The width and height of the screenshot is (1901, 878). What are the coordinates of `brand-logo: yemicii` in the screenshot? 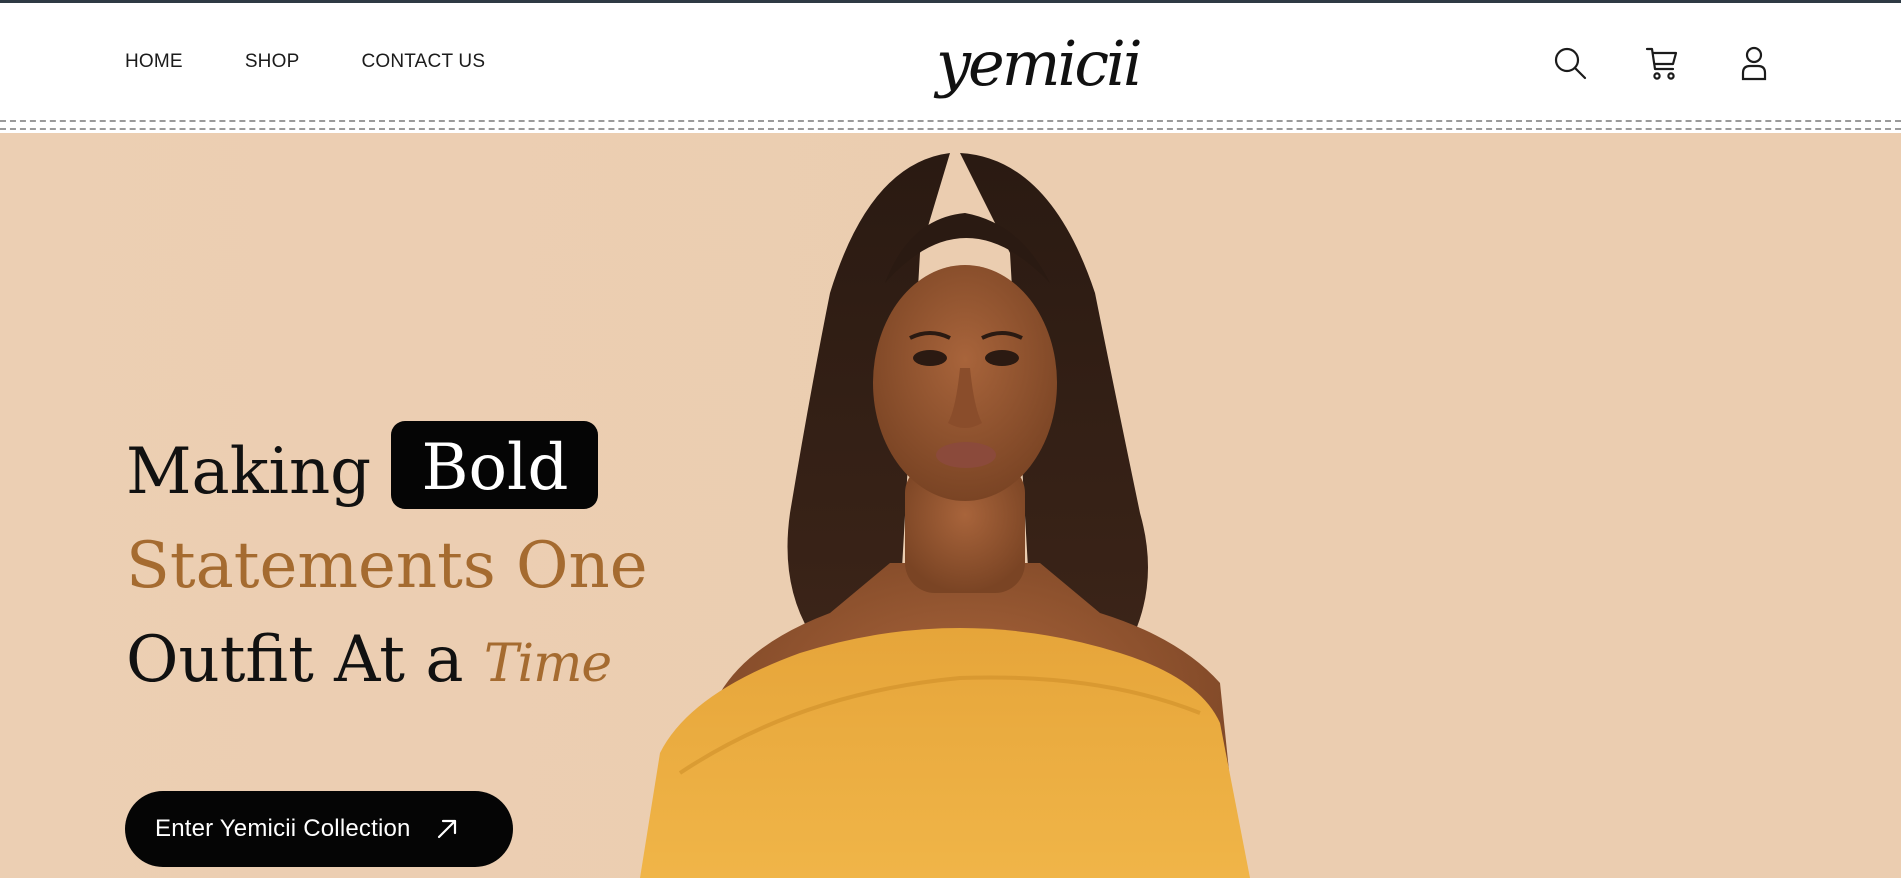 It's located at (1039, 66).